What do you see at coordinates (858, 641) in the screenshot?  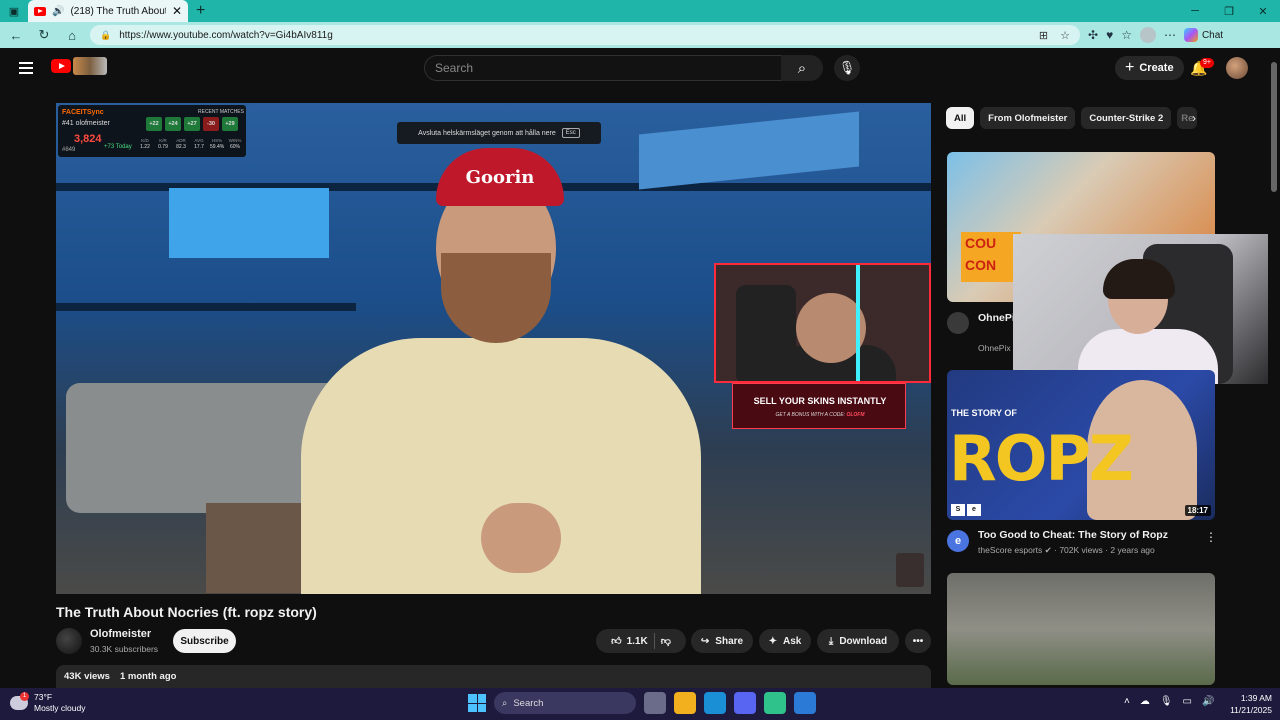 I see `download-button: ⤓ Download` at bounding box center [858, 641].